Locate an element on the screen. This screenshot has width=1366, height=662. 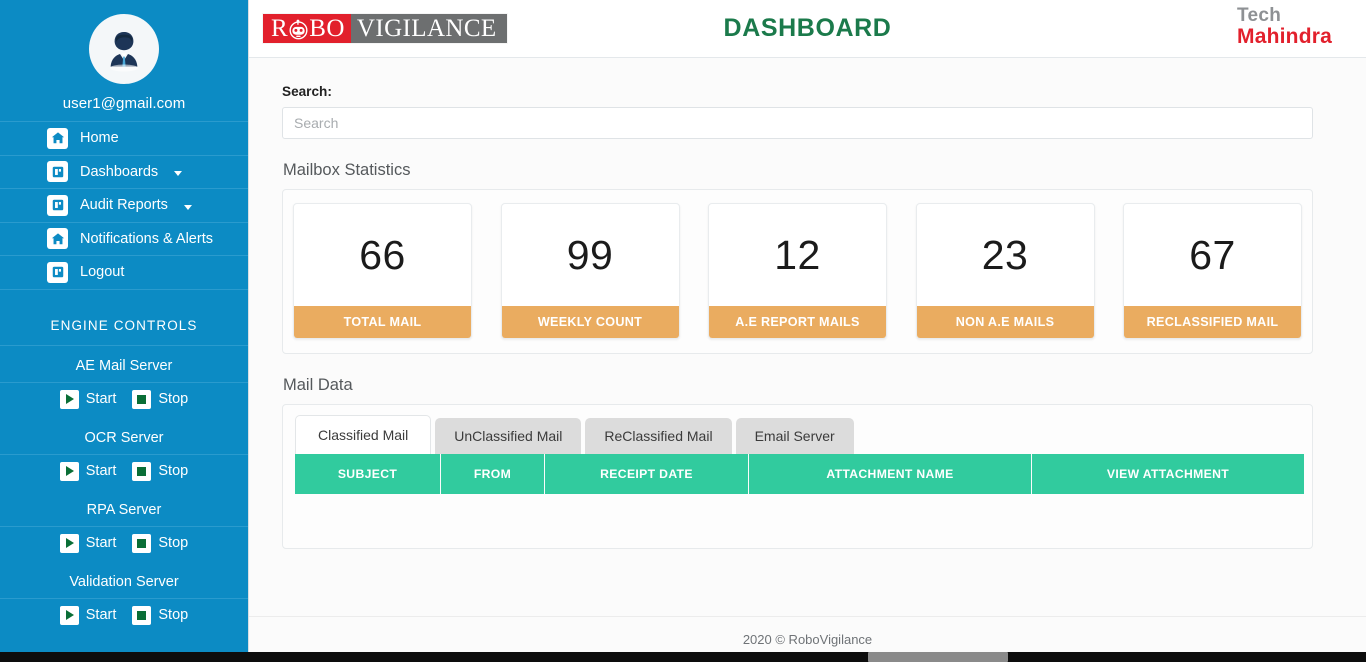
stat-card-total-mail: 66 TOTAL MAIL is located at coordinates (382, 271).